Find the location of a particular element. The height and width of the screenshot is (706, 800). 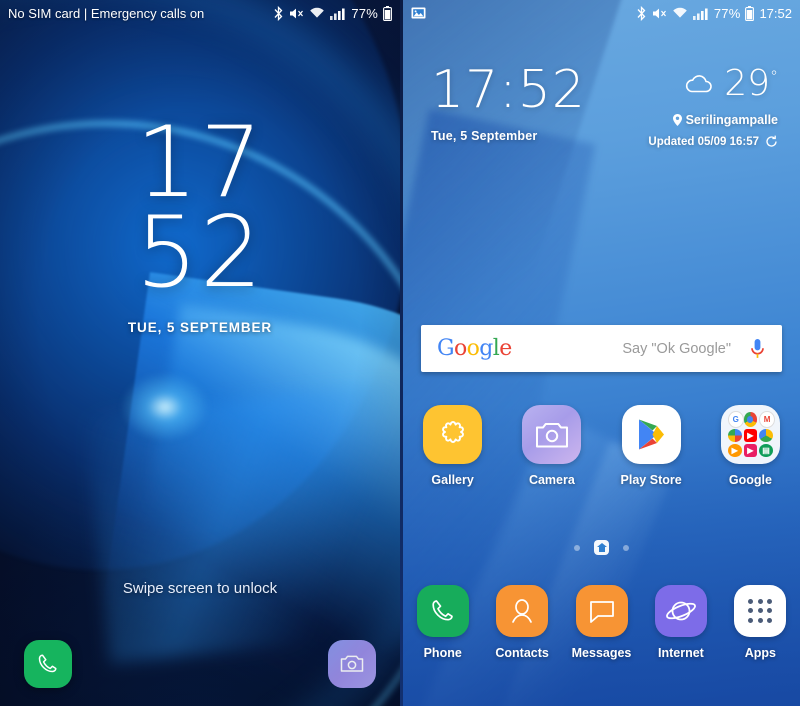

google-logo-letter-2: o is located at coordinates (473, 348).